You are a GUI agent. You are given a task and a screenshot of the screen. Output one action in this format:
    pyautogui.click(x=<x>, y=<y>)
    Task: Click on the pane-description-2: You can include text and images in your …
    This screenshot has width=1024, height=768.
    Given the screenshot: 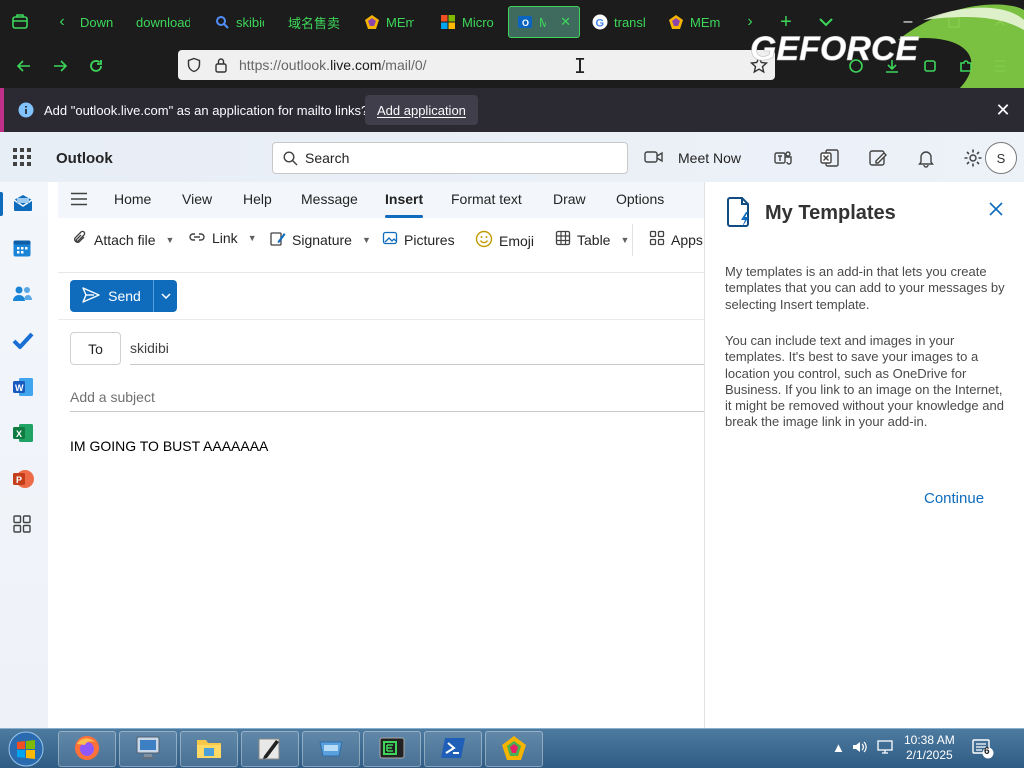 What is the action you would take?
    pyautogui.click(x=864, y=381)
    